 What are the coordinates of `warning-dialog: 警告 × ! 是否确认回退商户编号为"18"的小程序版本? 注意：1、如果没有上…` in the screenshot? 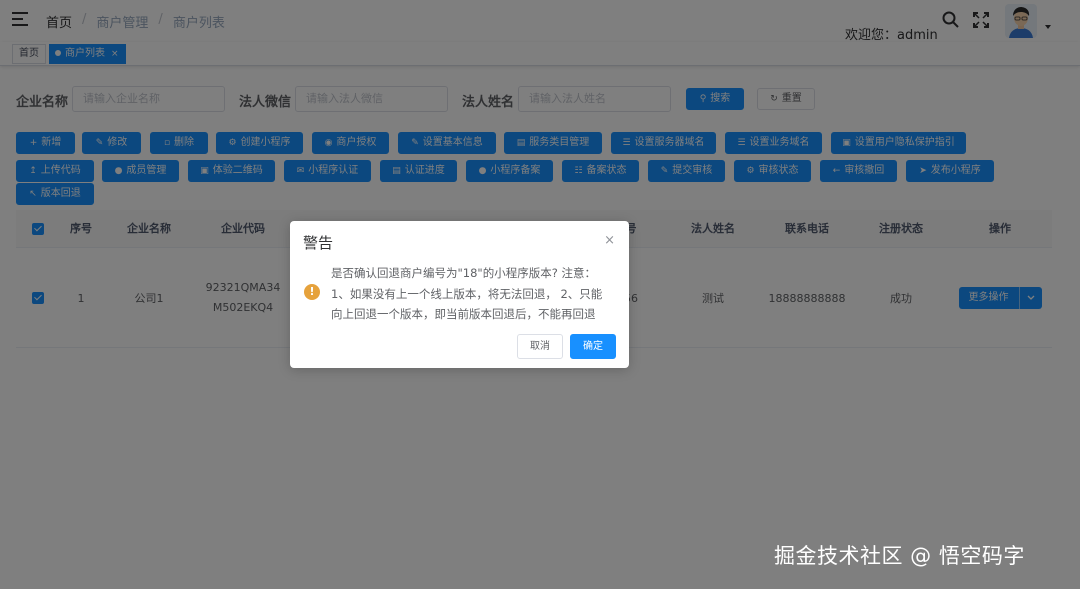 It's located at (459, 294).